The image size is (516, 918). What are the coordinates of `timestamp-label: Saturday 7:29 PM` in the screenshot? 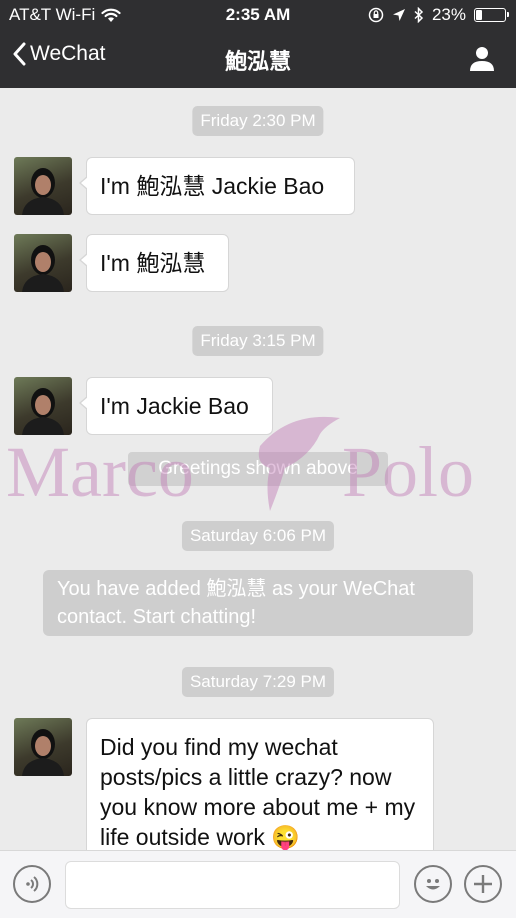 It's located at (258, 682).